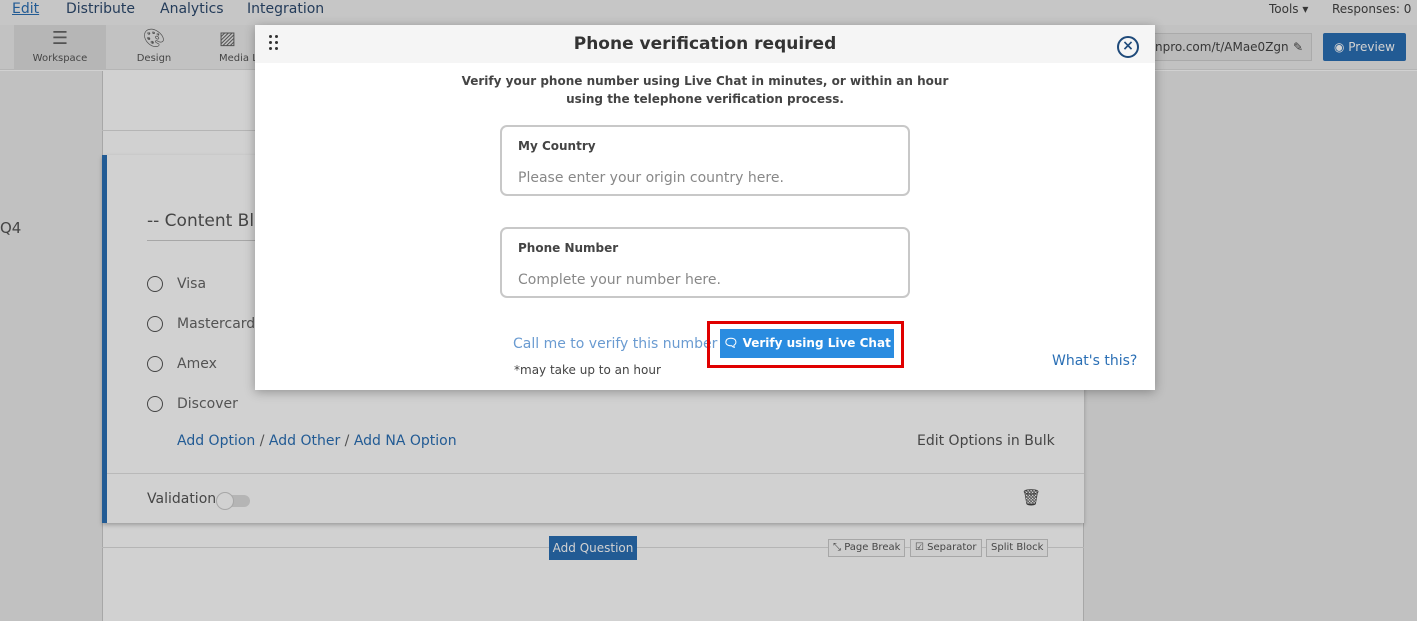  Describe the element at coordinates (619, 280) in the screenshot. I see `phone-number-input: Complete your number here.` at that location.